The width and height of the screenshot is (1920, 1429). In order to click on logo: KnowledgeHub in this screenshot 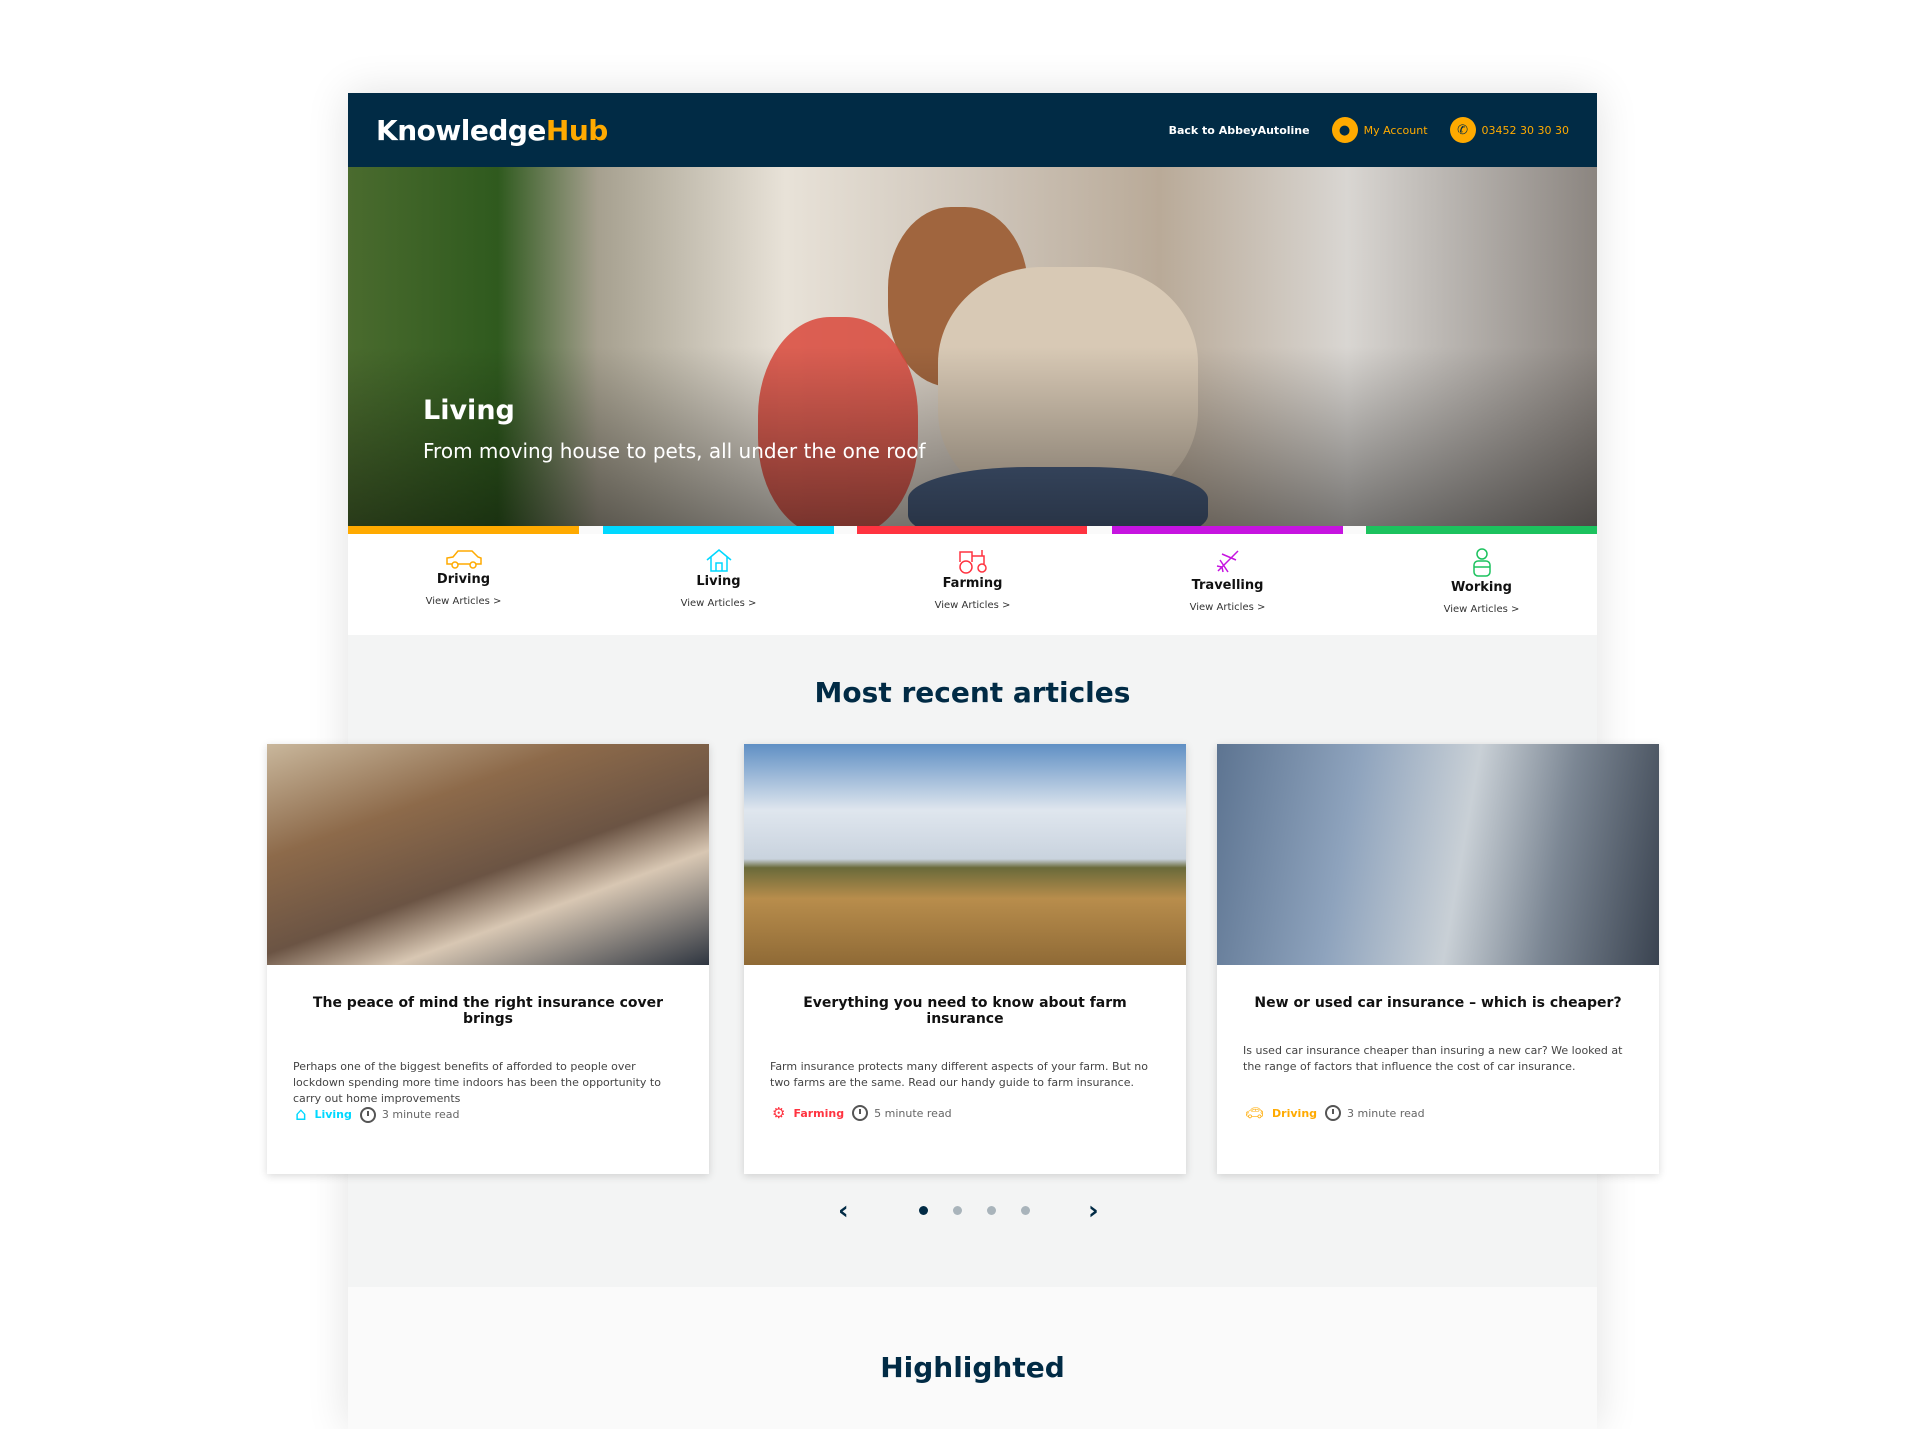, I will do `click(492, 130)`.